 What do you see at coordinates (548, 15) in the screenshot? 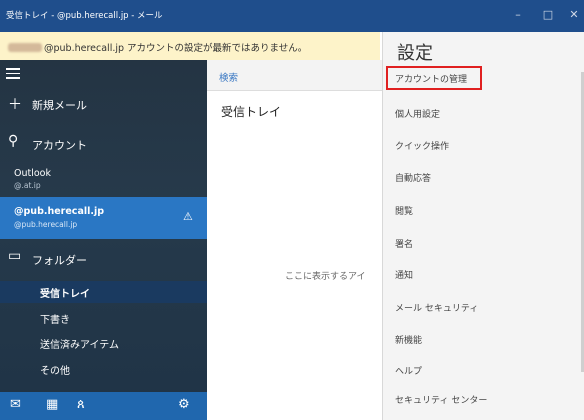
I see `maximize-button: □` at bounding box center [548, 15].